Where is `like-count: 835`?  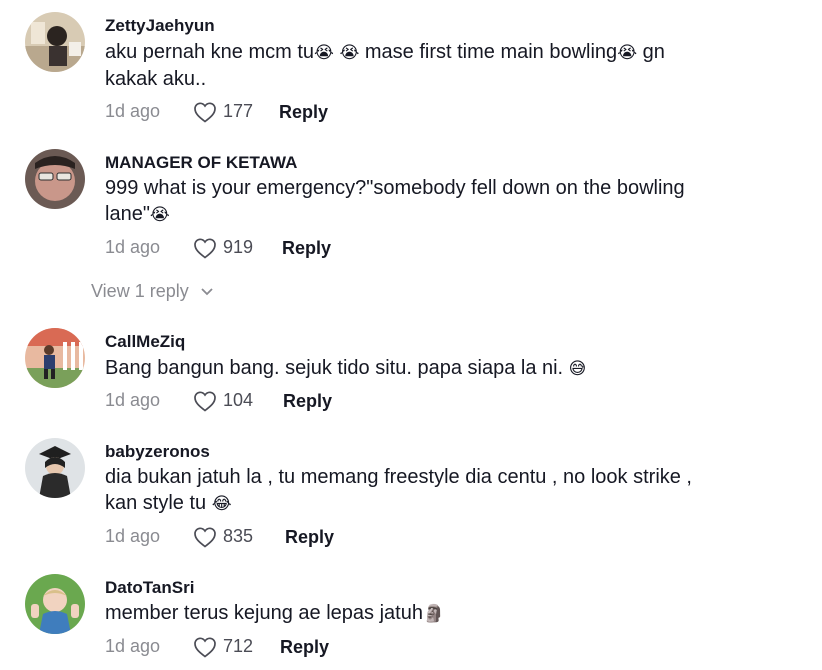
like-count: 835 is located at coordinates (238, 536).